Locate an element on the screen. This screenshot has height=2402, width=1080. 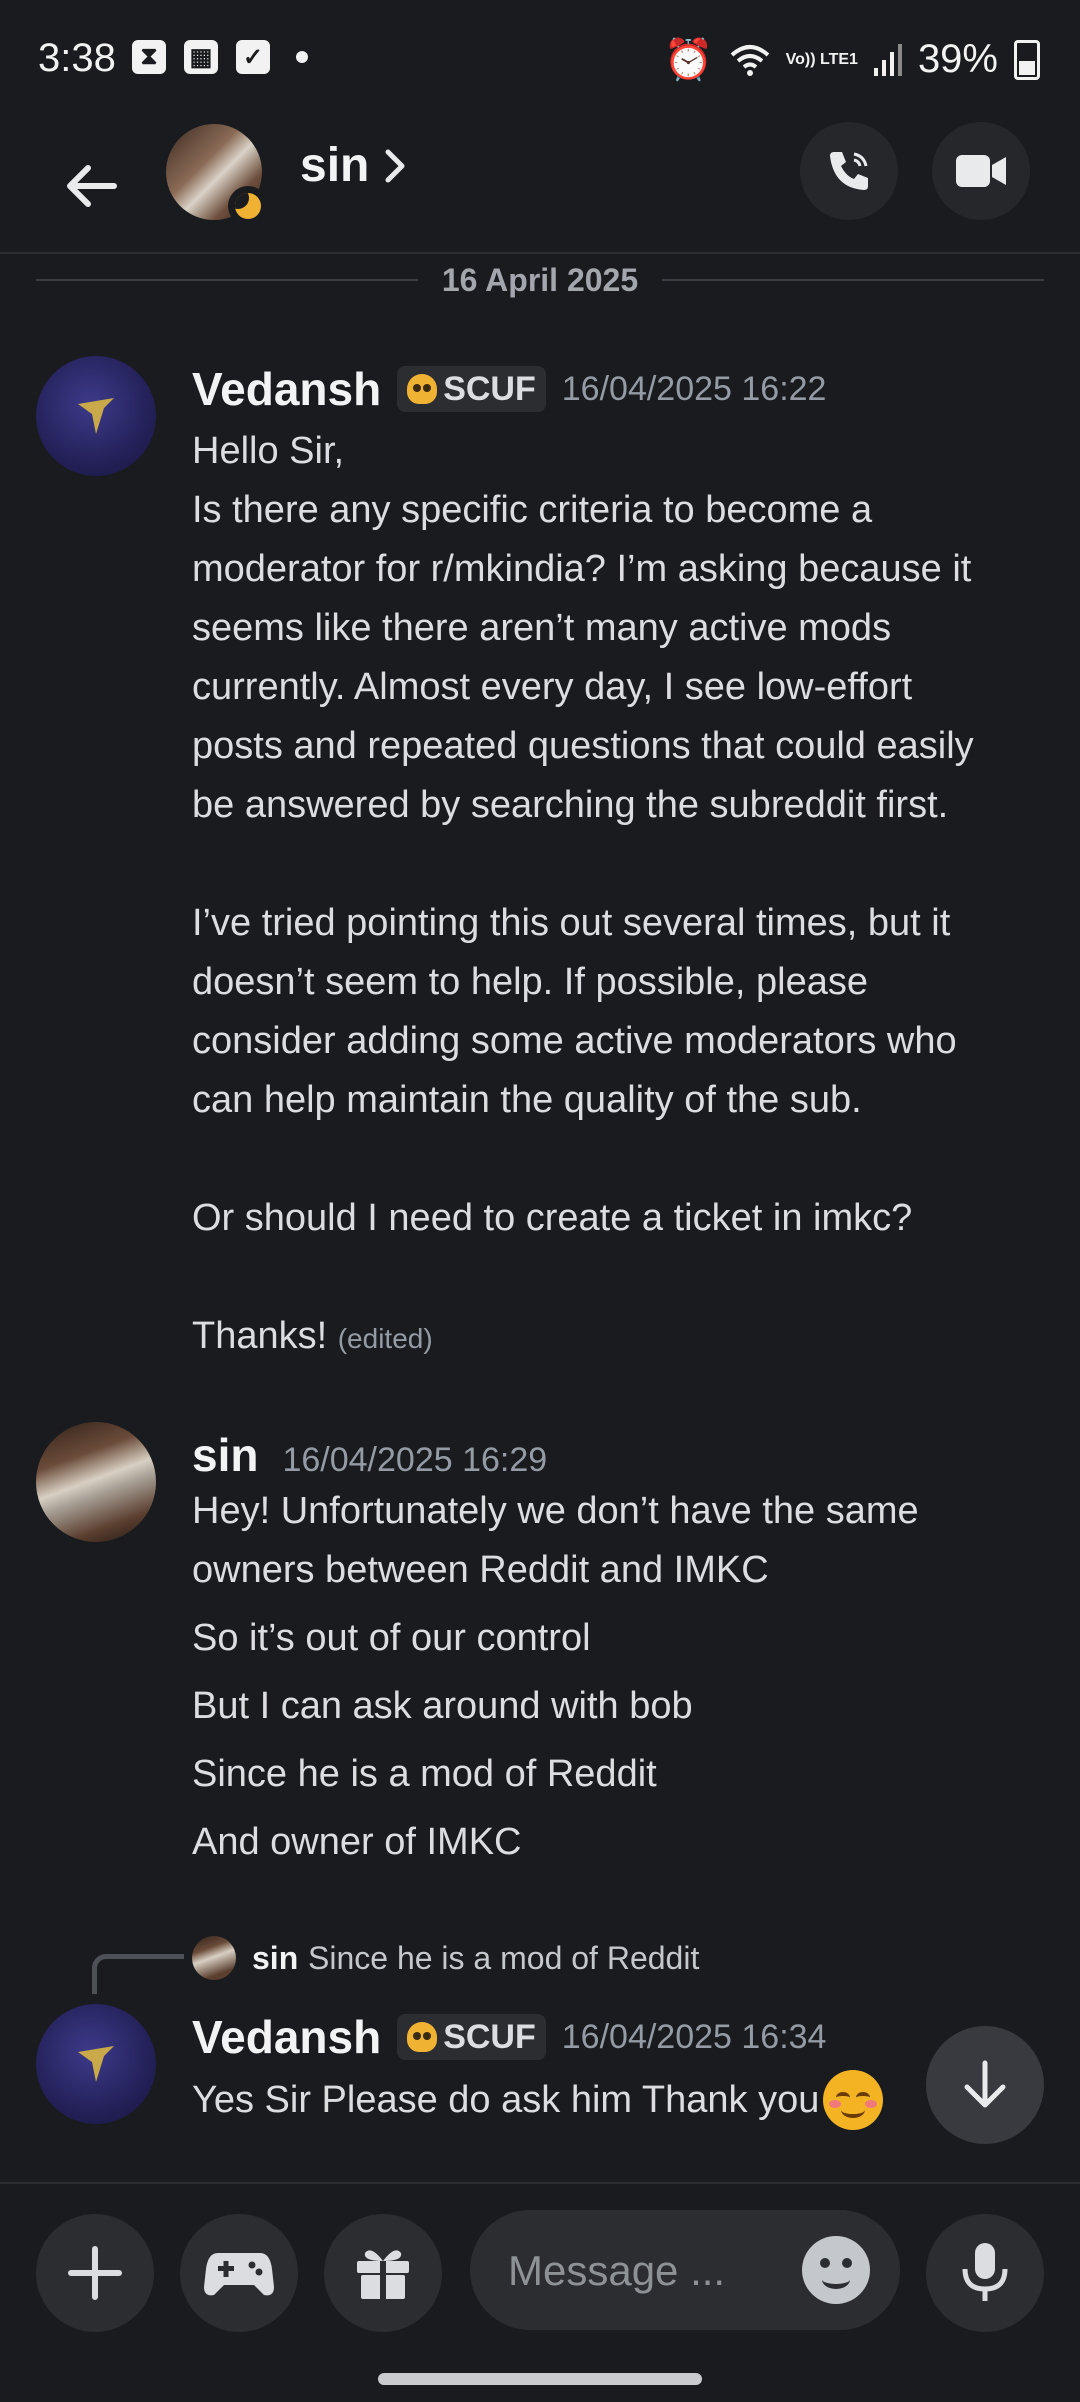
add-attachment-button is located at coordinates (95, 2273).